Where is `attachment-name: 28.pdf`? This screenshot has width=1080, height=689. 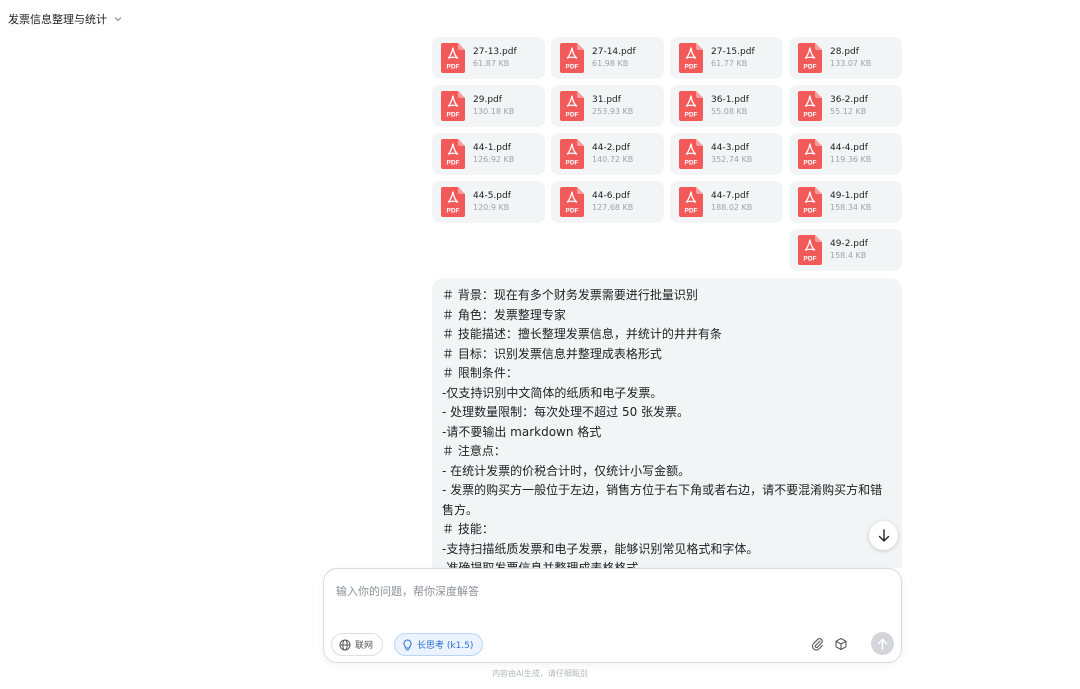
attachment-name: 28.pdf is located at coordinates (844, 51).